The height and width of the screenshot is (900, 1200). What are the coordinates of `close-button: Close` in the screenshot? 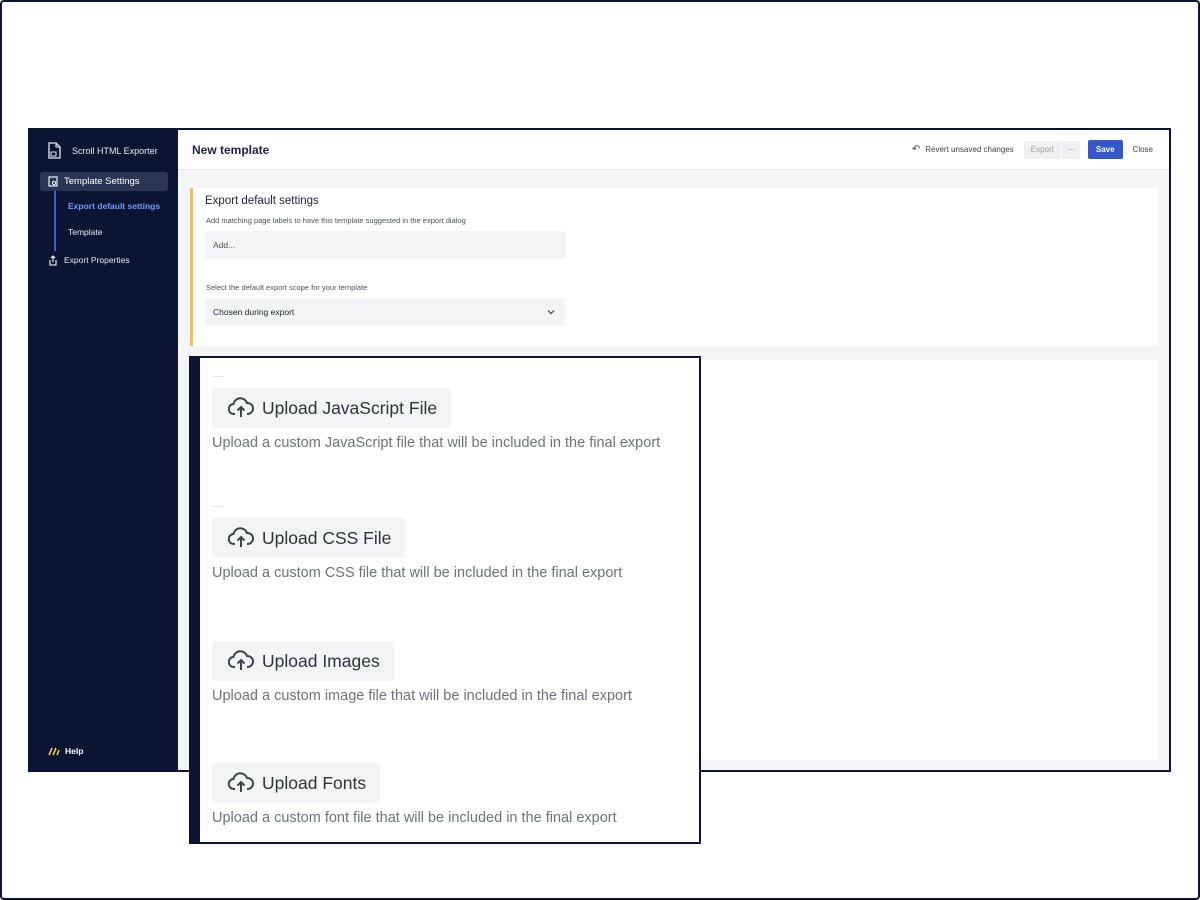 It's located at (1143, 149).